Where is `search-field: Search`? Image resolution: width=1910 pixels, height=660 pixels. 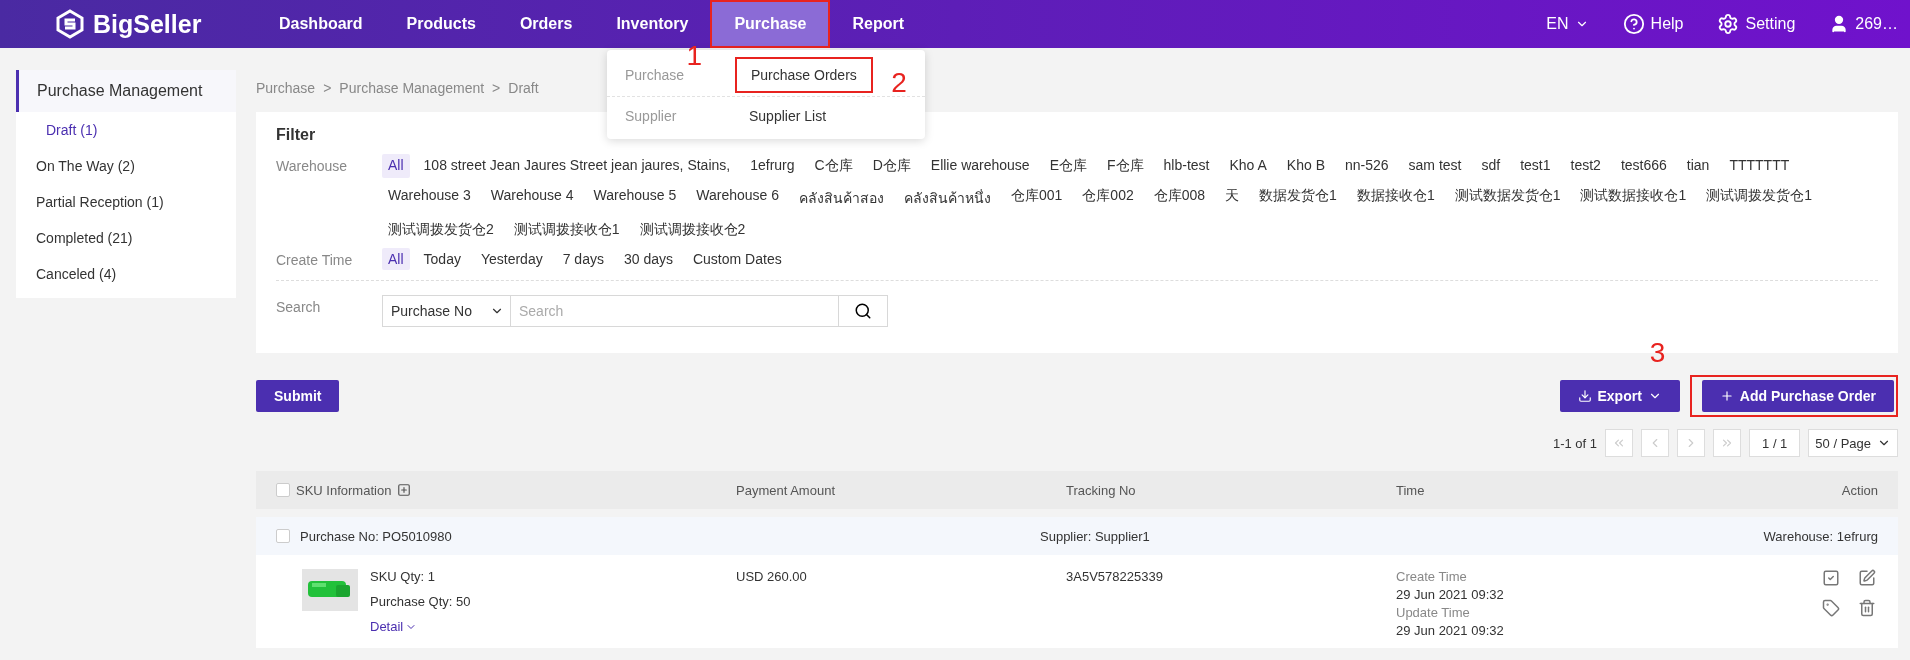 search-field: Search is located at coordinates (675, 311).